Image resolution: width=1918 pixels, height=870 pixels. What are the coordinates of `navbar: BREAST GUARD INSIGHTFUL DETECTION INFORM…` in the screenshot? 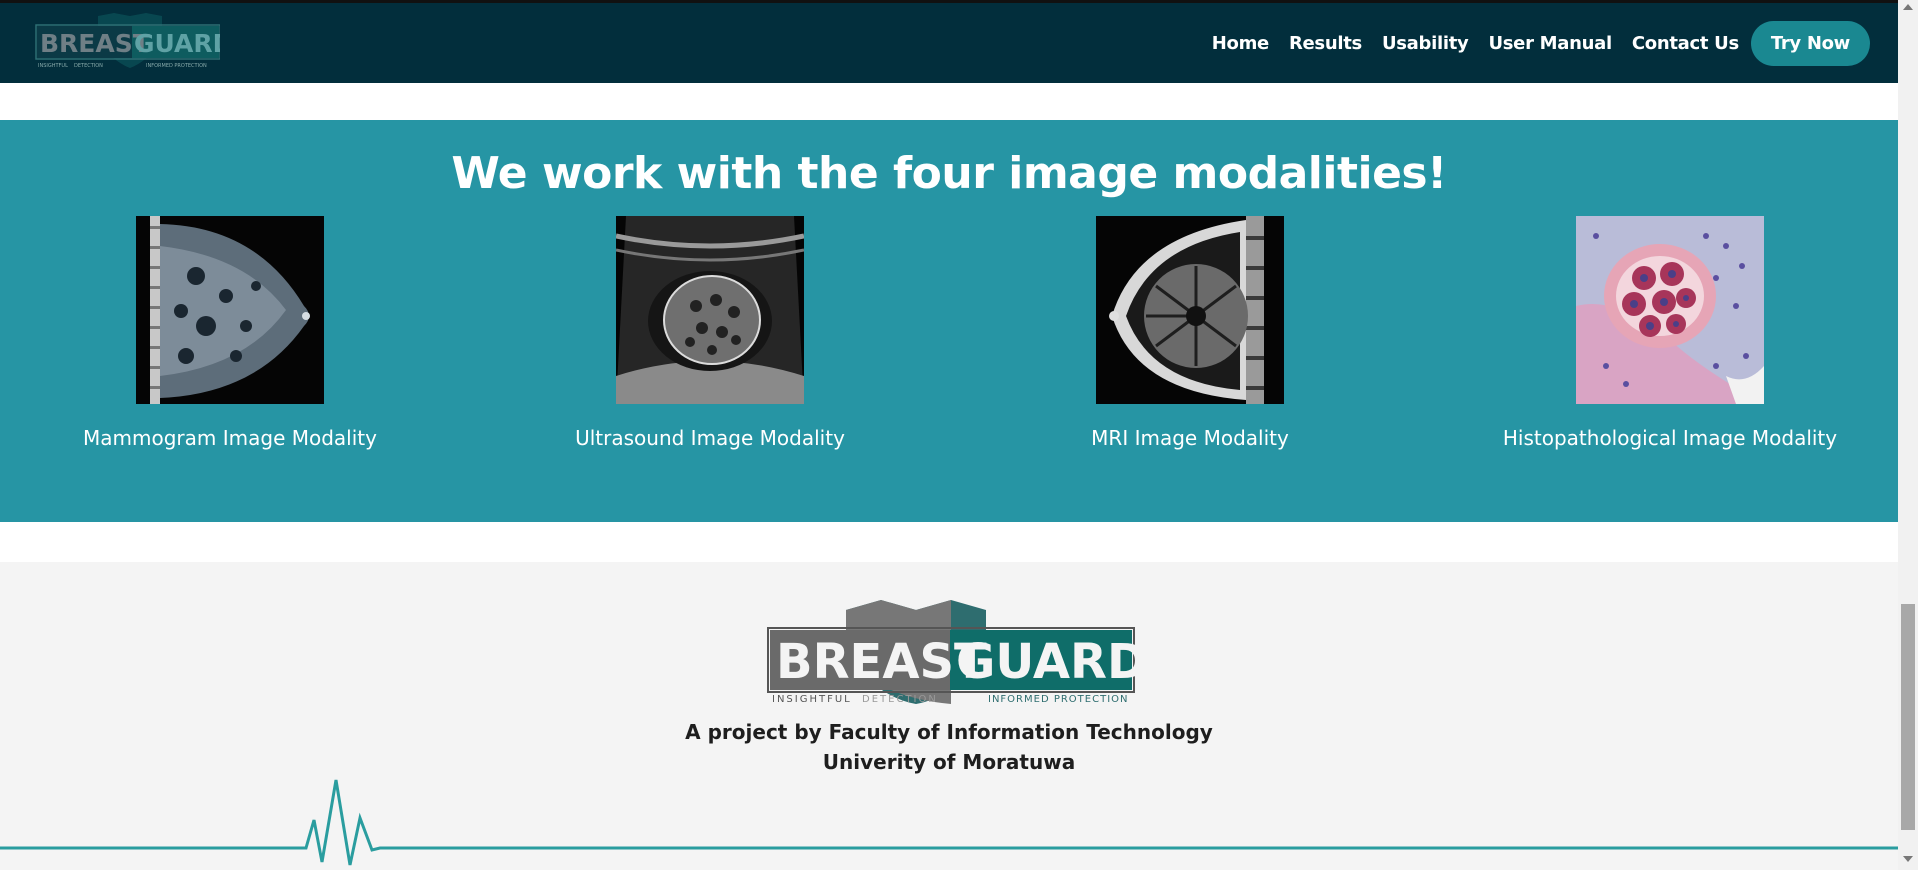 It's located at (949, 43).